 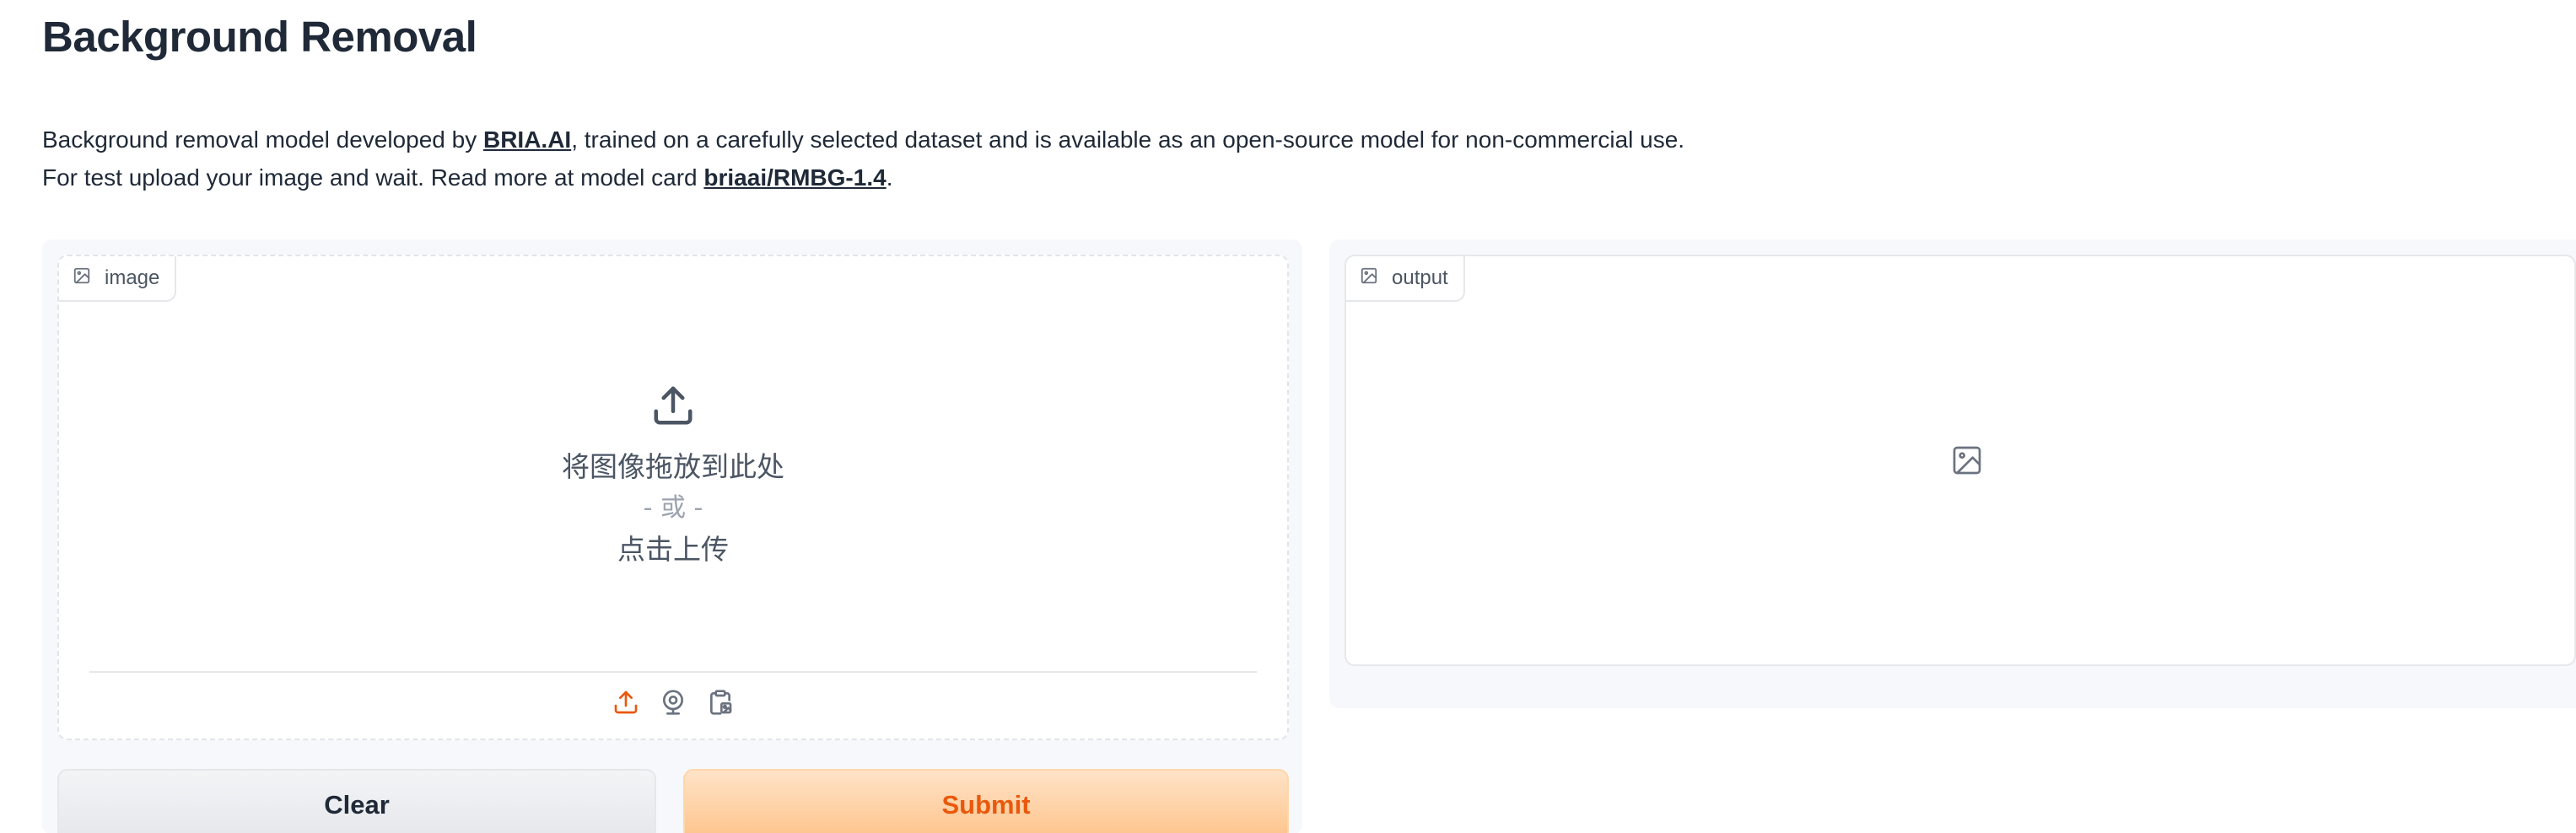 I want to click on upload-icon, so click(x=673, y=415).